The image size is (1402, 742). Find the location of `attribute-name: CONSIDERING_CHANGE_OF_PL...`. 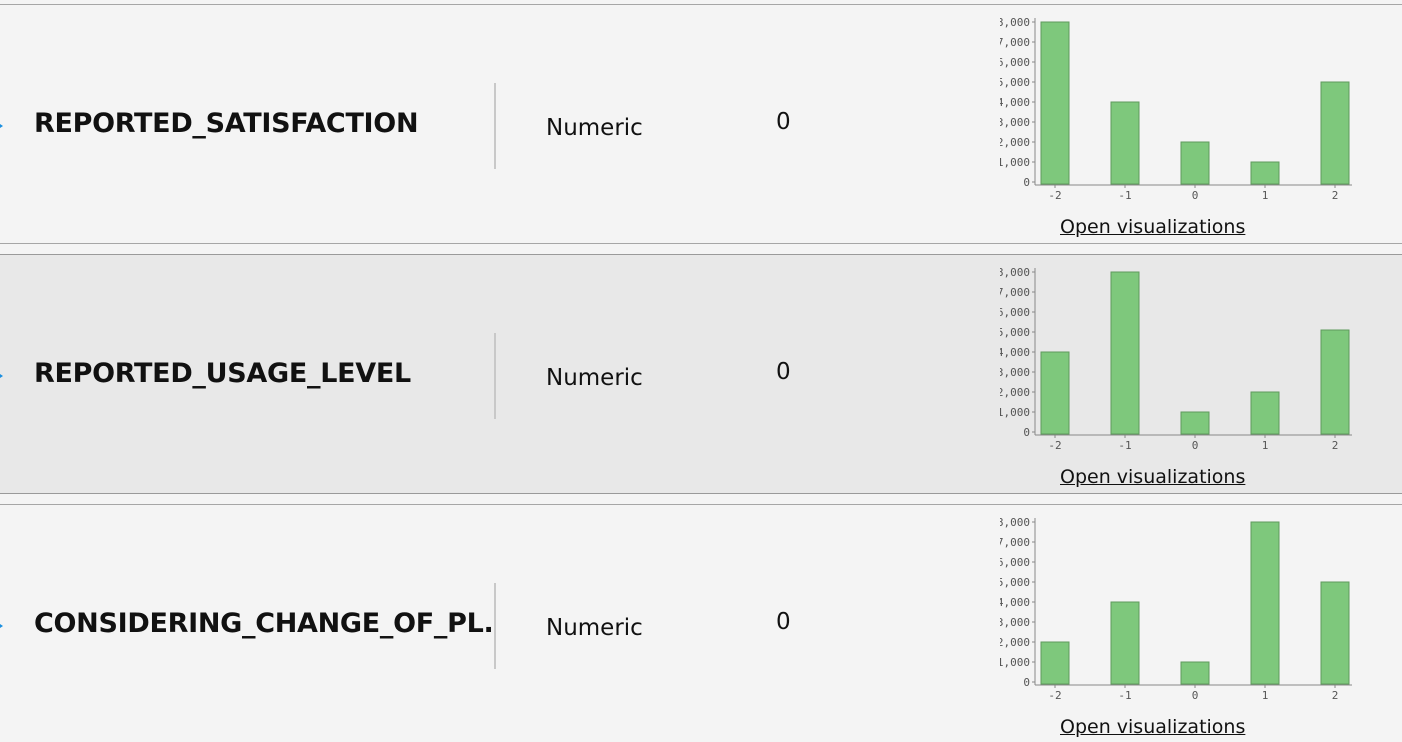

attribute-name: CONSIDERING_CHANGE_OF_PL... is located at coordinates (264, 623).